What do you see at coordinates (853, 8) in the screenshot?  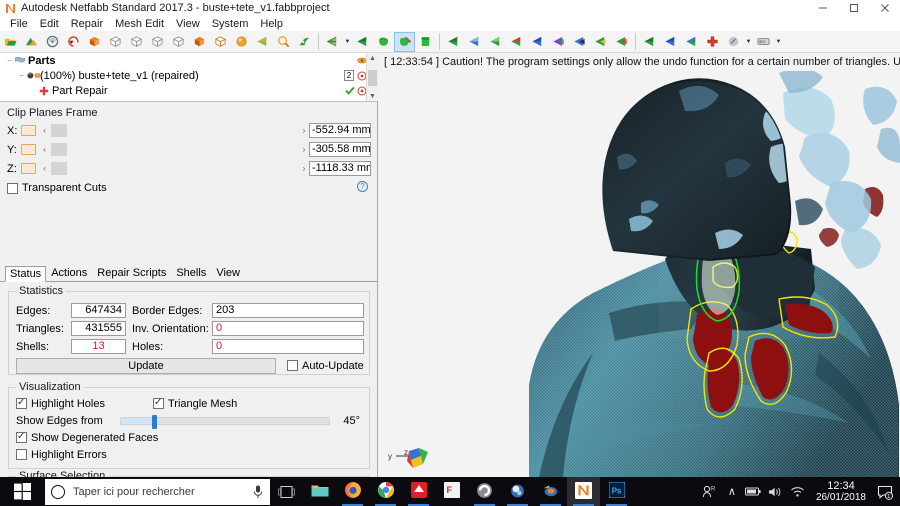 I see `maximize-button` at bounding box center [853, 8].